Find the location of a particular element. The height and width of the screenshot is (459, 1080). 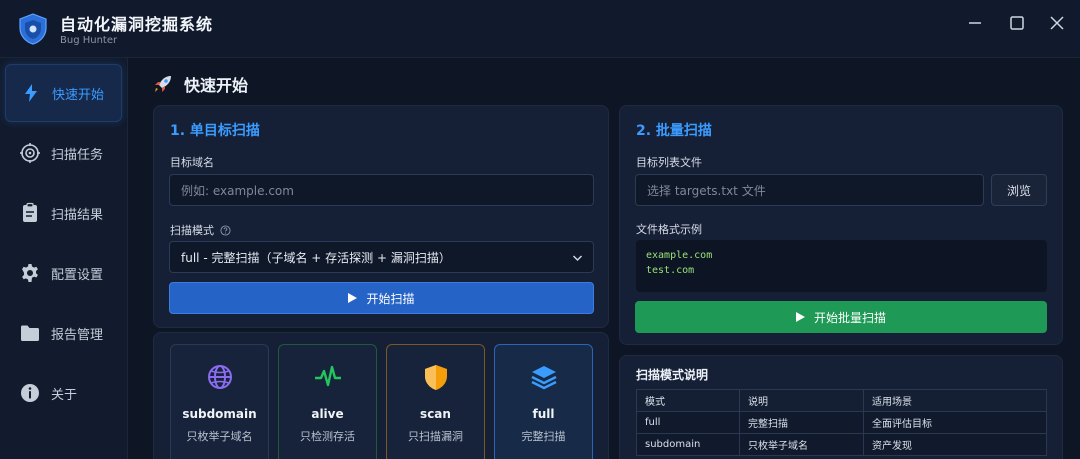

target-file-placeholder: 选择 targets.txt 文件 is located at coordinates (706, 190).